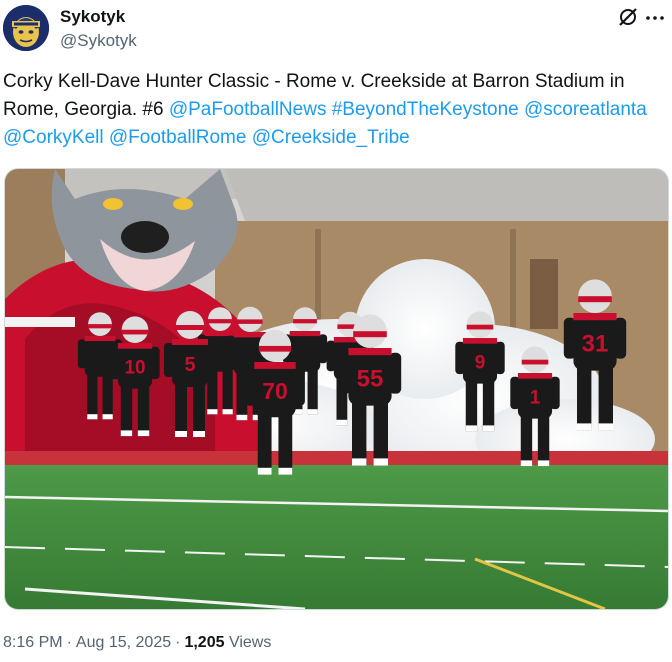 The height and width of the screenshot is (662, 672). Describe the element at coordinates (585, 109) in the screenshot. I see `tweet-link: @scoreatlanta` at that location.